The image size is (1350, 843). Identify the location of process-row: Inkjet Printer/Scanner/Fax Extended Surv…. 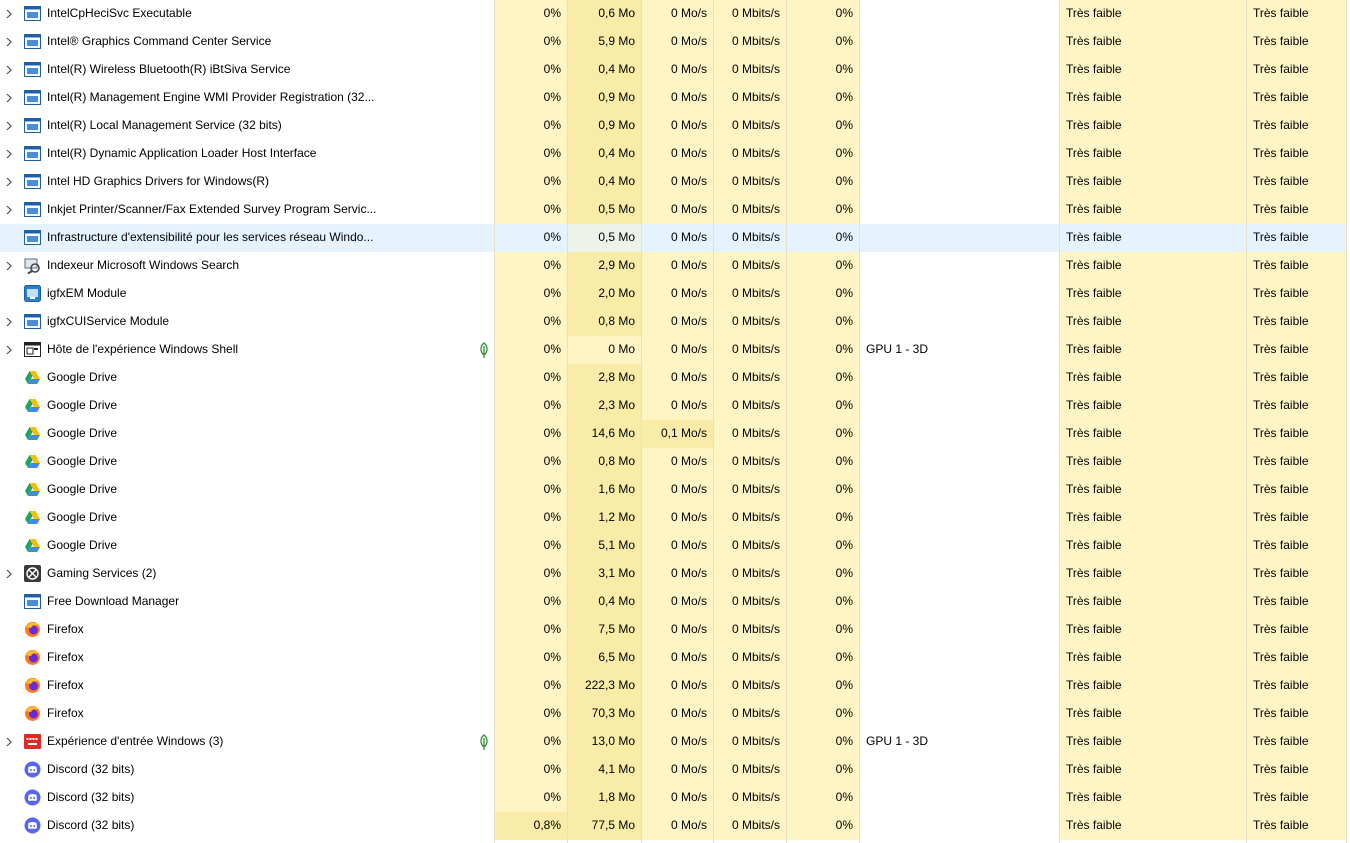
(675, 210).